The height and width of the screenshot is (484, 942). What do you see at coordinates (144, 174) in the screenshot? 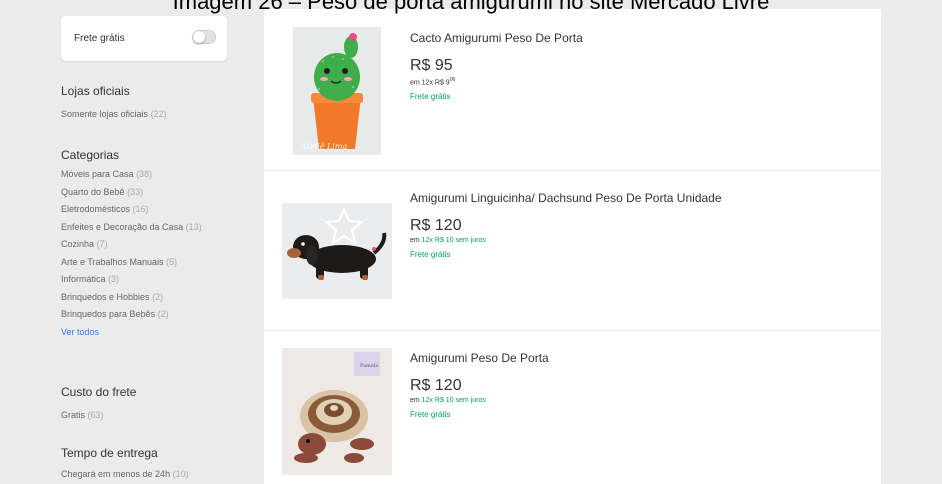
I see `filter-item-count: (38)` at bounding box center [144, 174].